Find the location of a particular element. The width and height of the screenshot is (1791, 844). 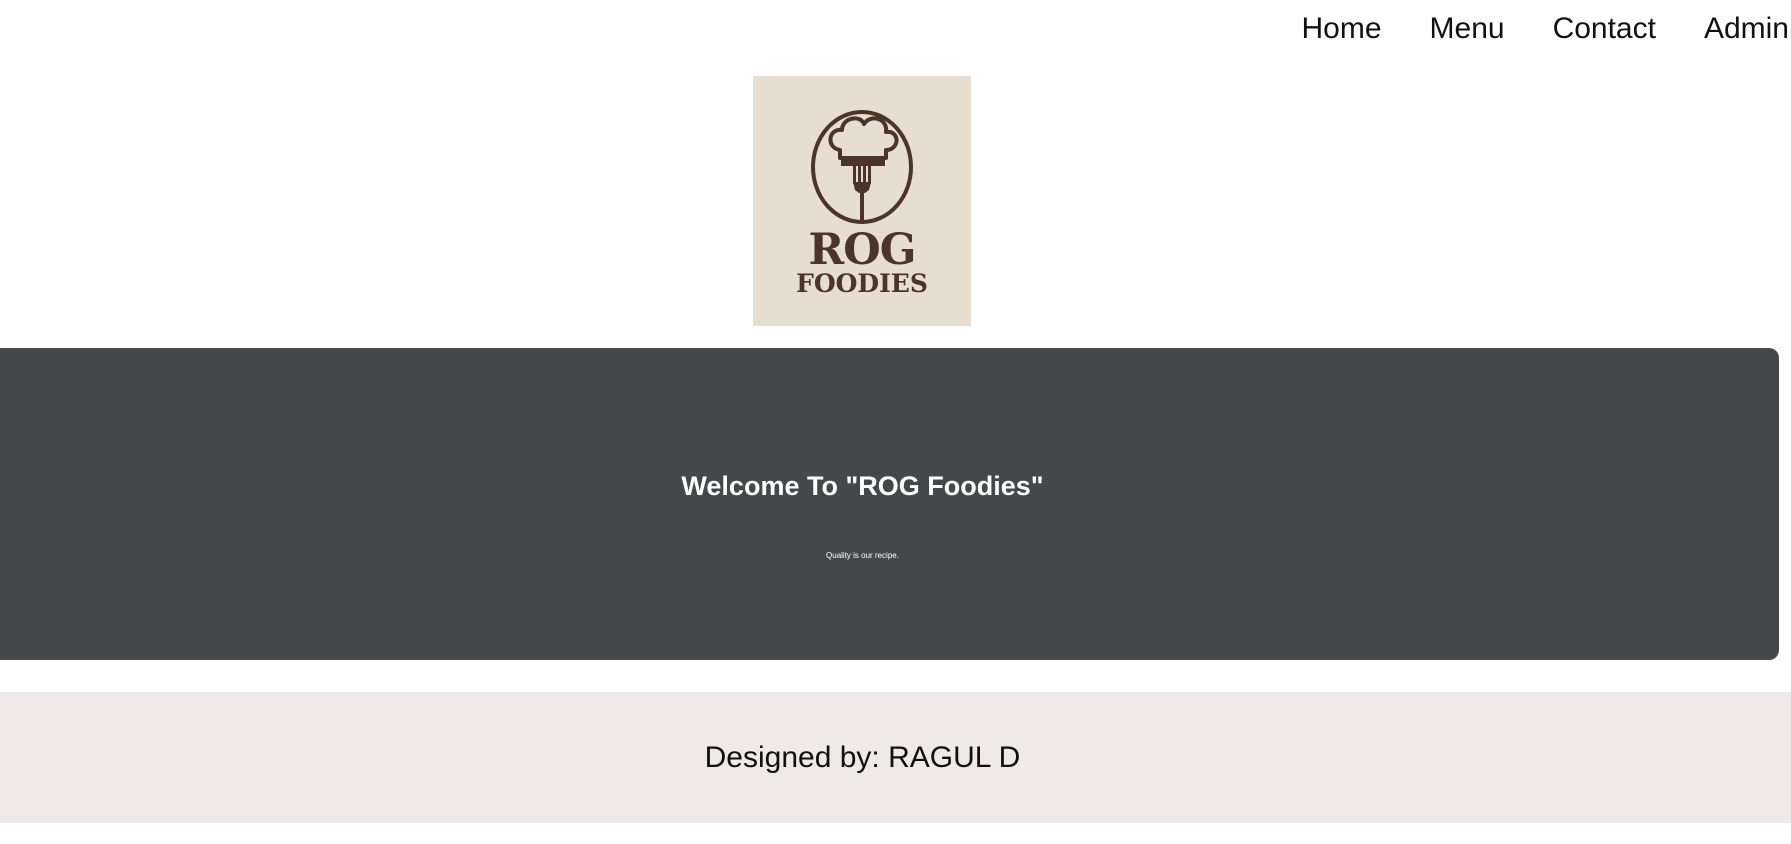

hero-tagline: Quality is our recipe. is located at coordinates (862, 555).